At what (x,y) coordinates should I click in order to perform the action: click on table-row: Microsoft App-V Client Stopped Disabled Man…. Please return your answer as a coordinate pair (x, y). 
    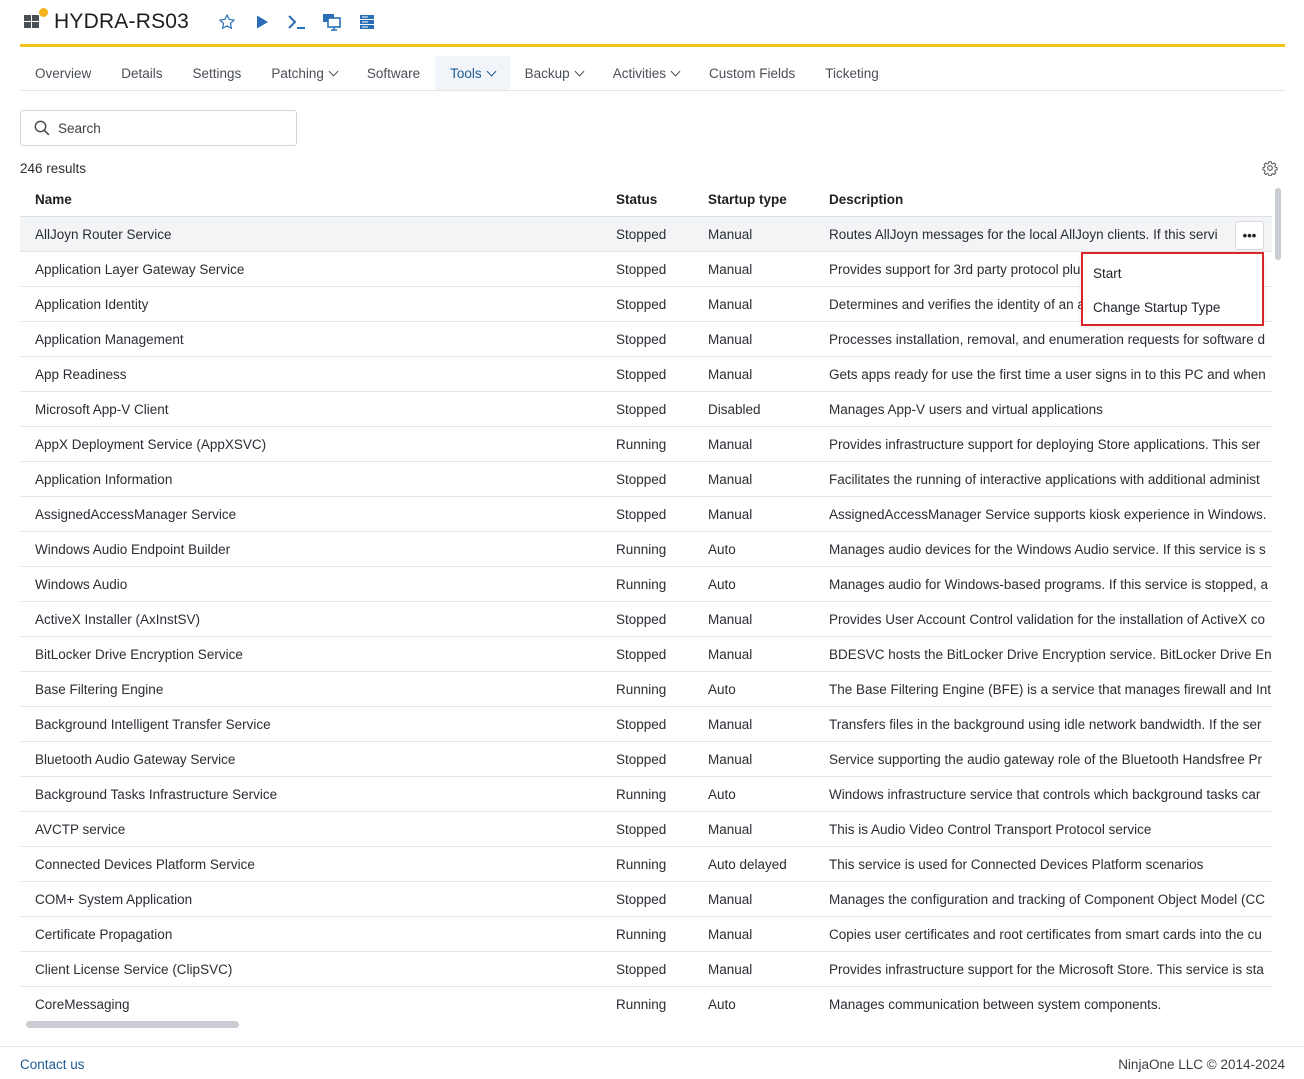
    Looking at the image, I should click on (646, 409).